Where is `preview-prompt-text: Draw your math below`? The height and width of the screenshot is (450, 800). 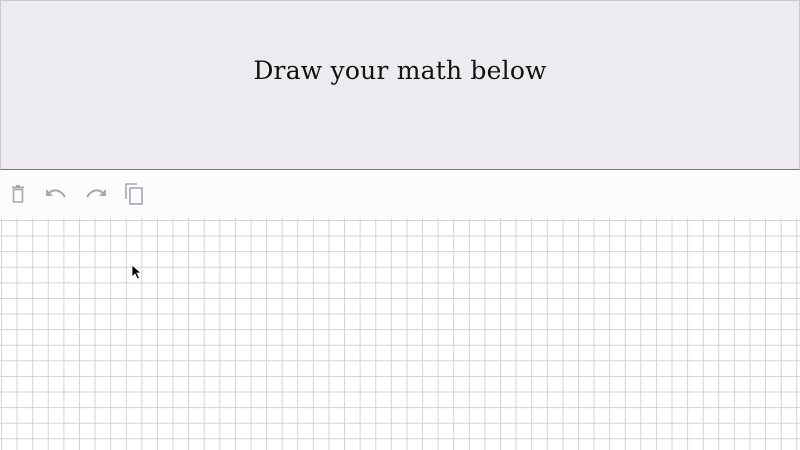
preview-prompt-text: Draw your math below is located at coordinates (400, 70).